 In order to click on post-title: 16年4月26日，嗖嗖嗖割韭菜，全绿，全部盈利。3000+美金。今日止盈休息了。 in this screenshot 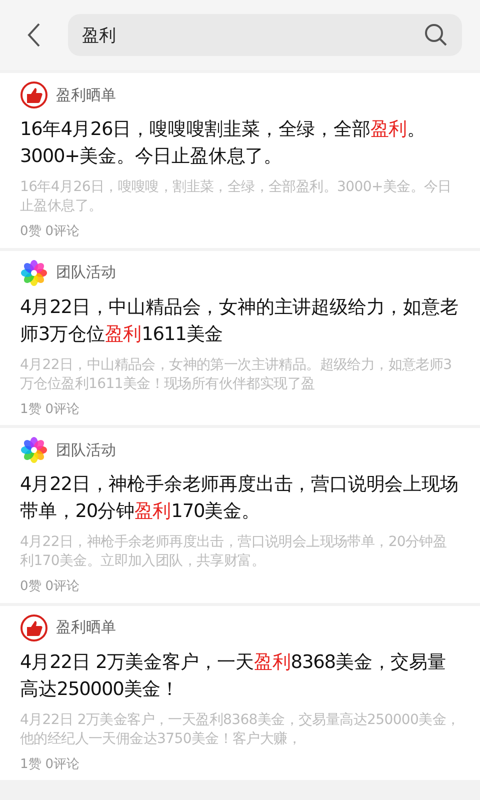, I will do `click(223, 143)`.